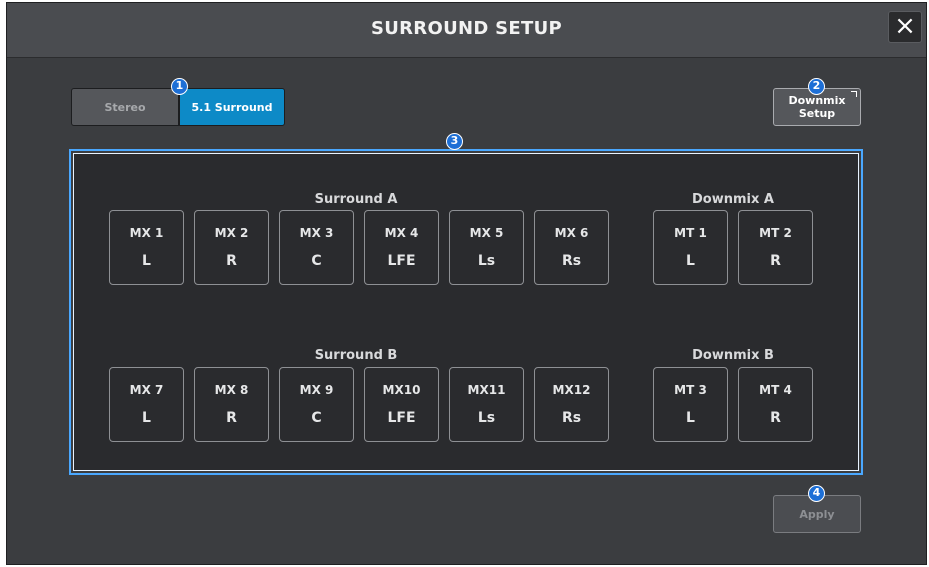  Describe the element at coordinates (775, 390) in the screenshot. I see `channel-bus-label: MT 4` at that location.